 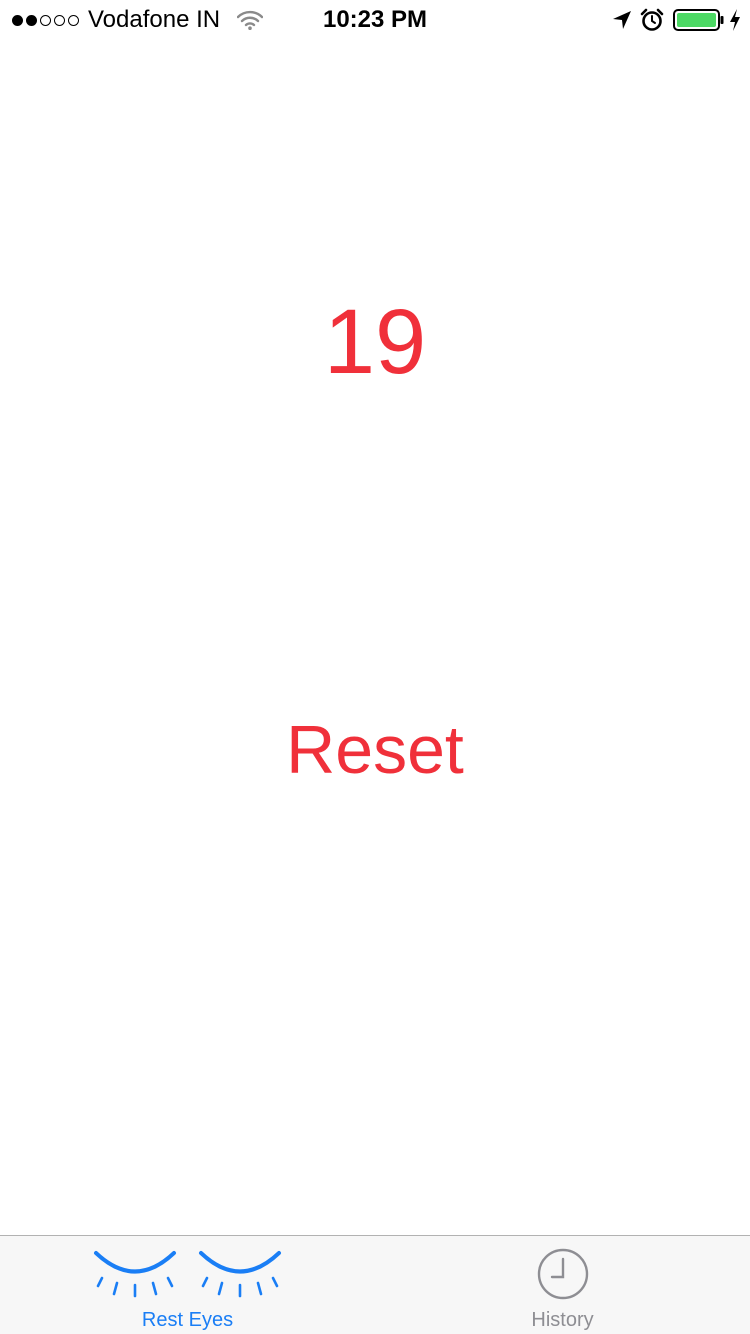 I want to click on tab-history-label: History, so click(x=562, y=1320).